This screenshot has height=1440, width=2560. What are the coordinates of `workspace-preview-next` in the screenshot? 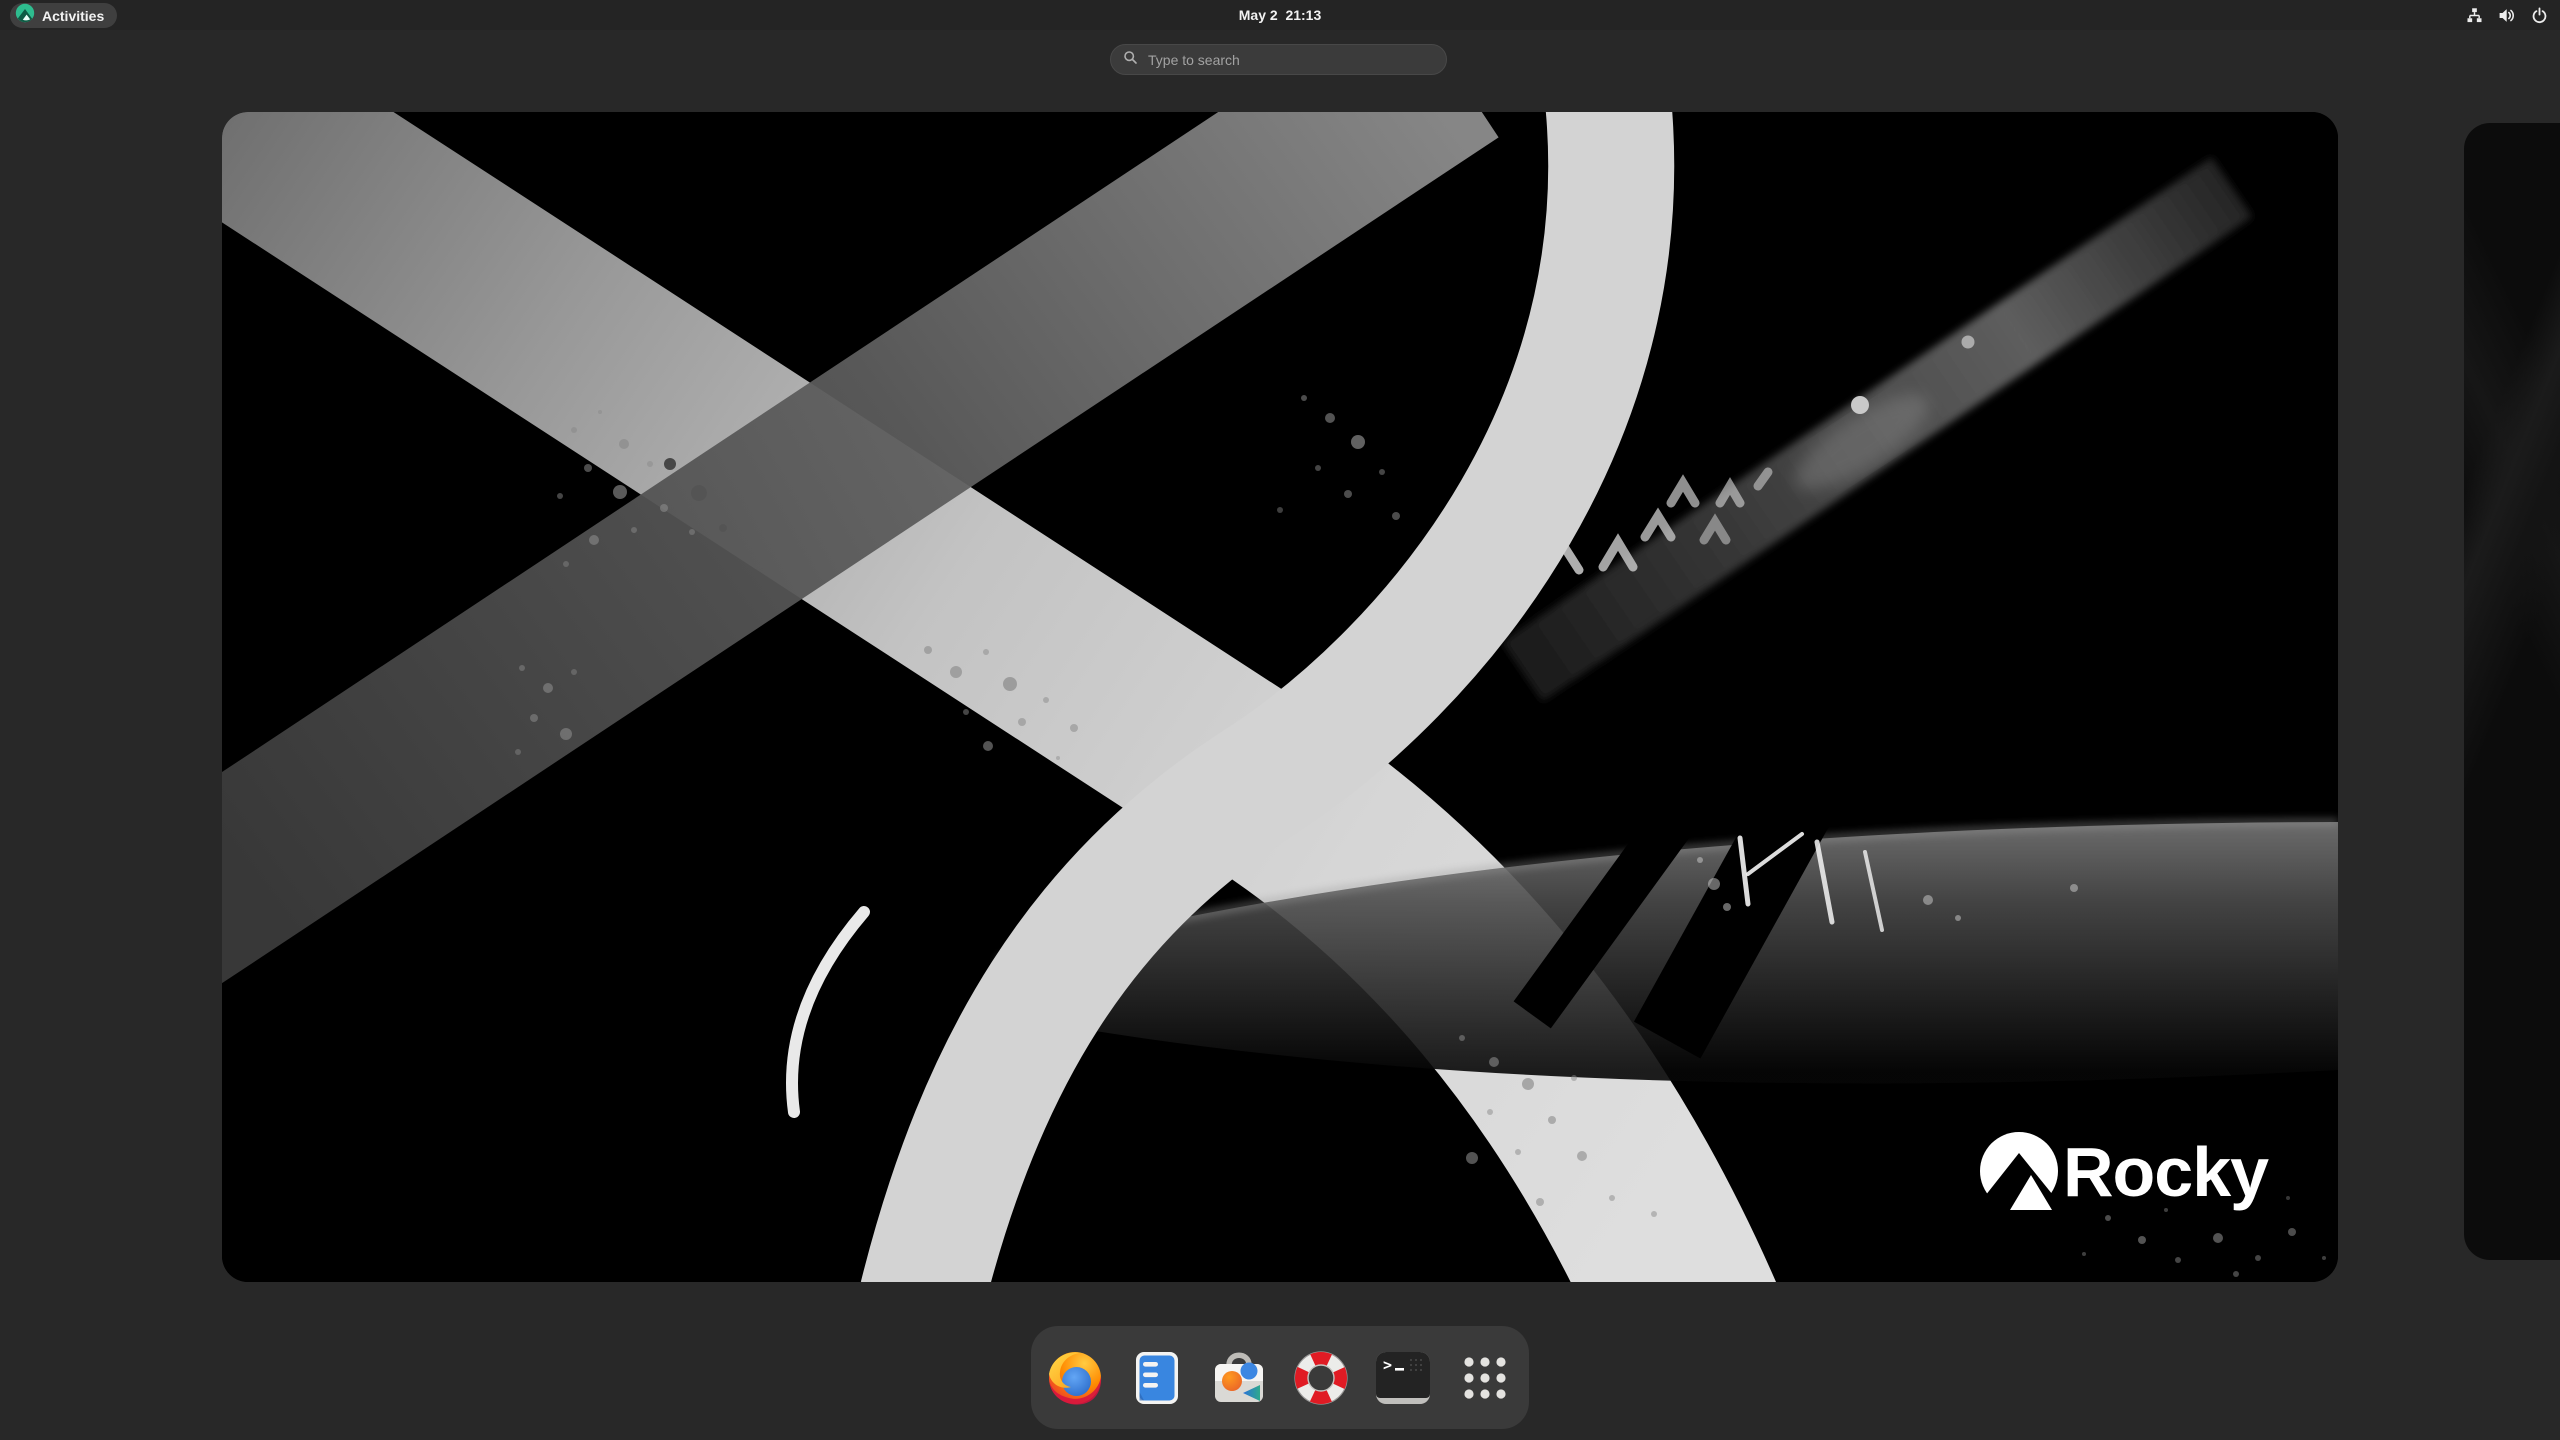 It's located at (2512, 691).